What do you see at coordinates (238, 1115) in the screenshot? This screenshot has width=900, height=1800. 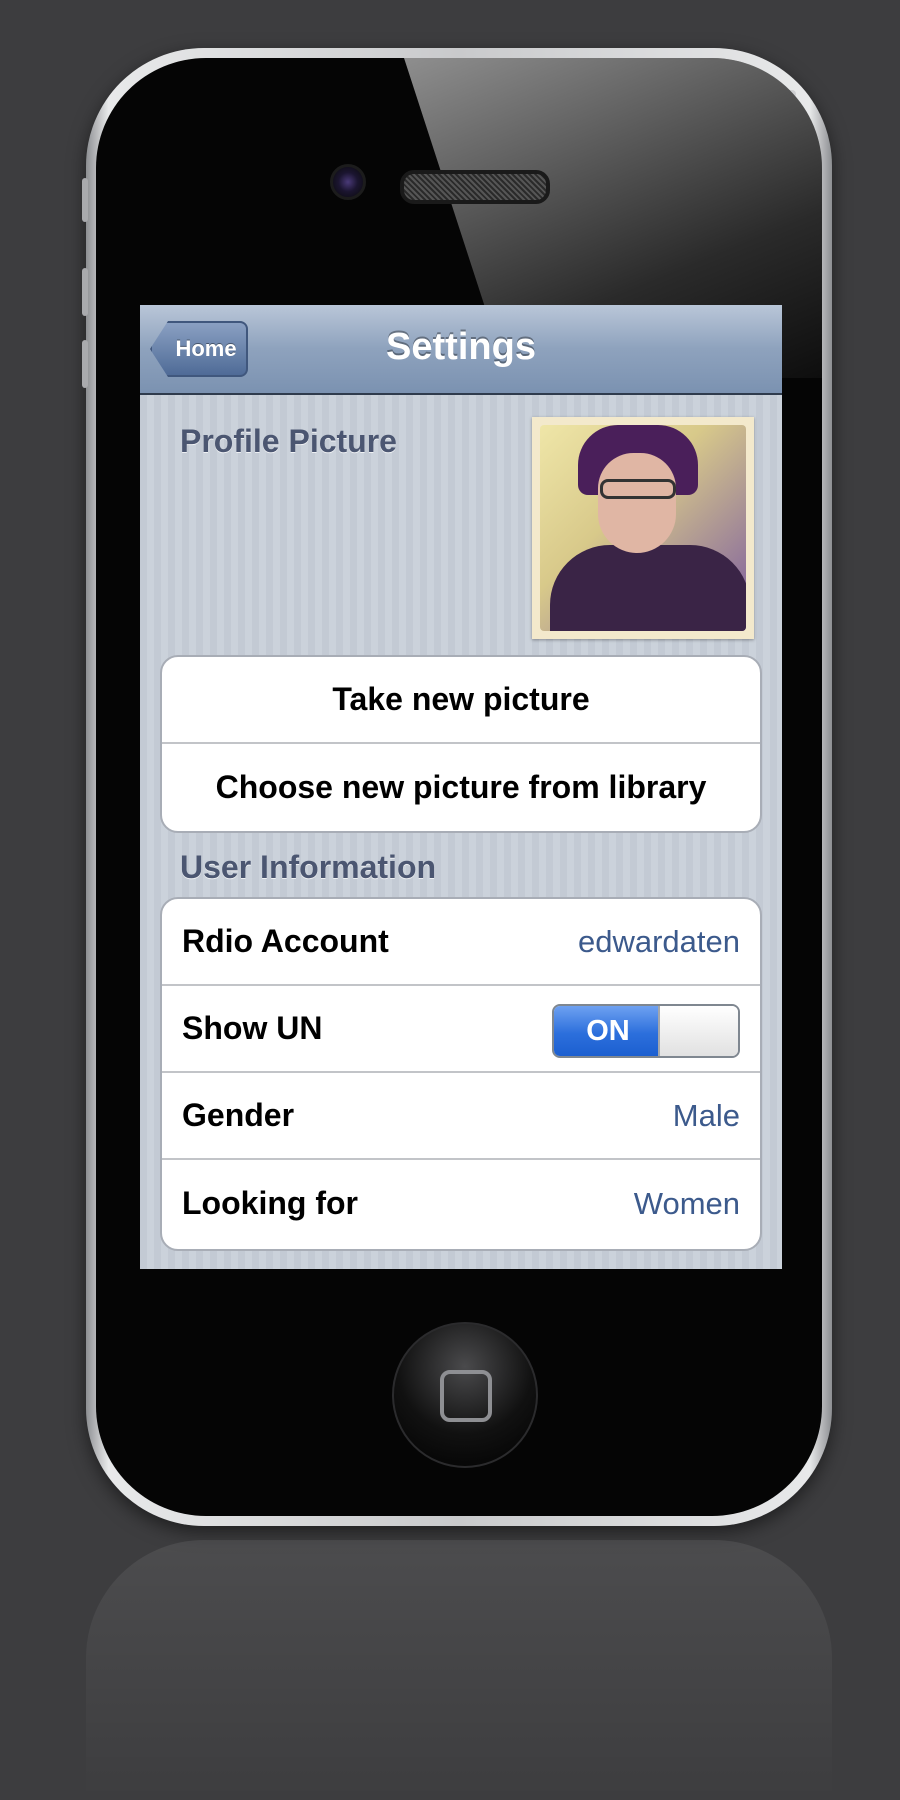 I see `gender-label: Gender` at bounding box center [238, 1115].